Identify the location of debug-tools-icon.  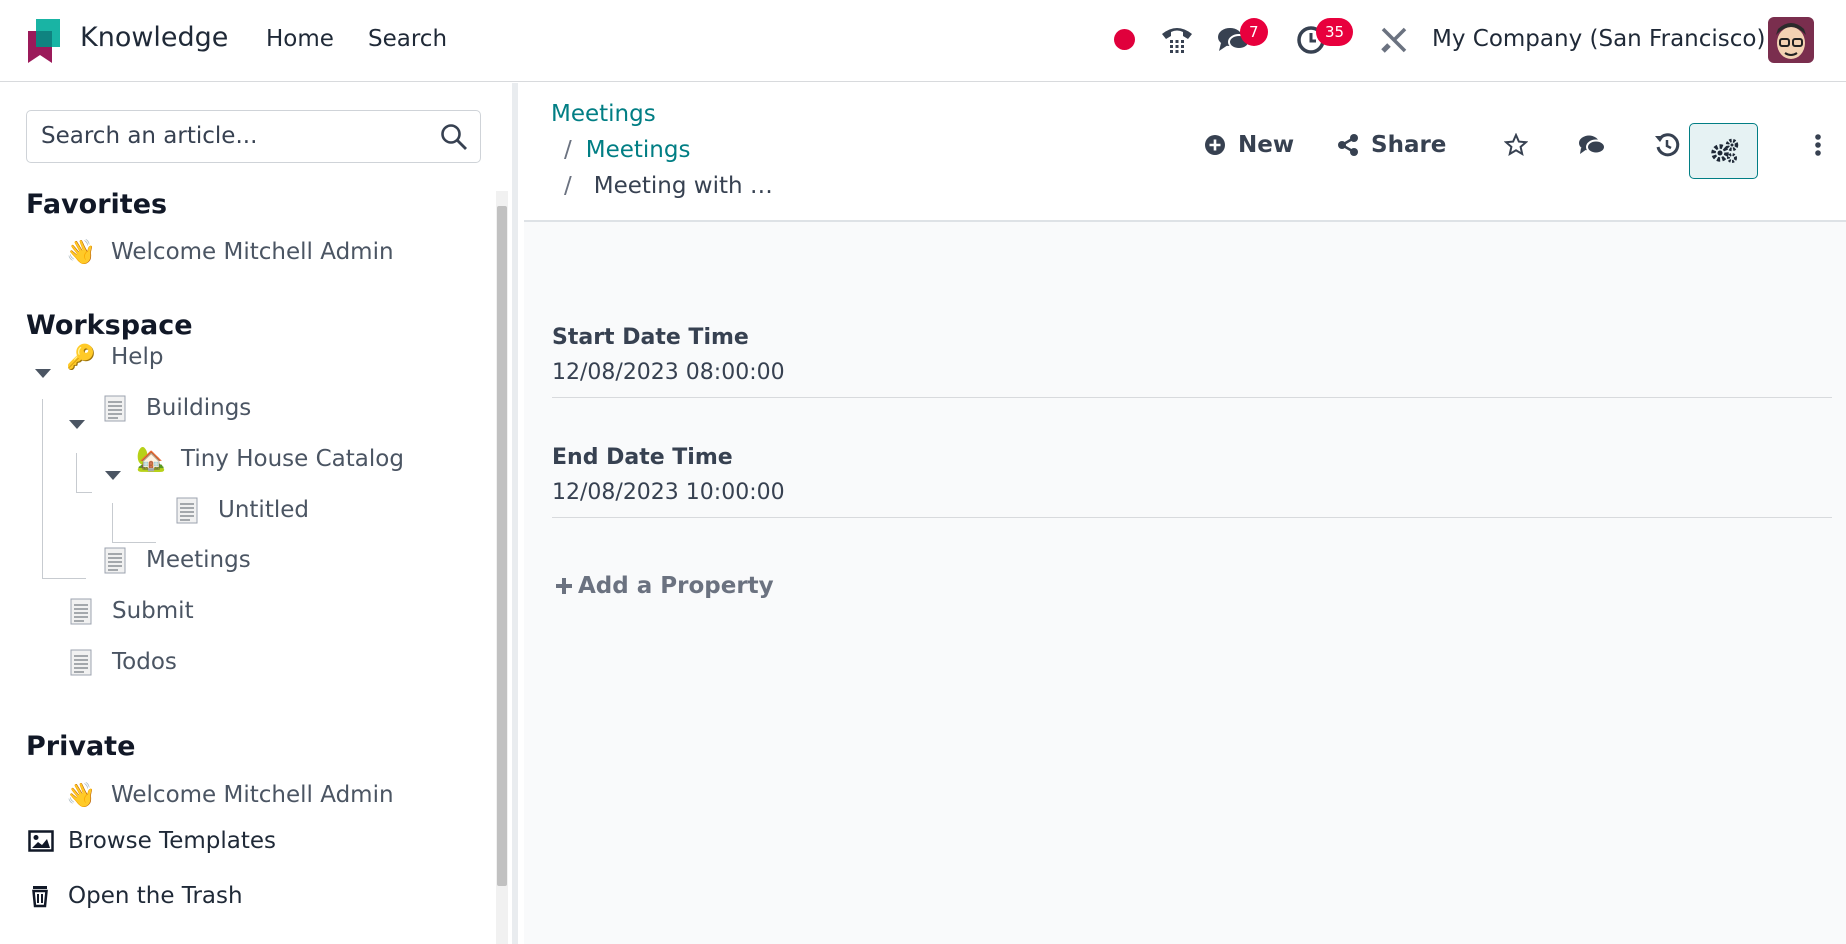
(1394, 40).